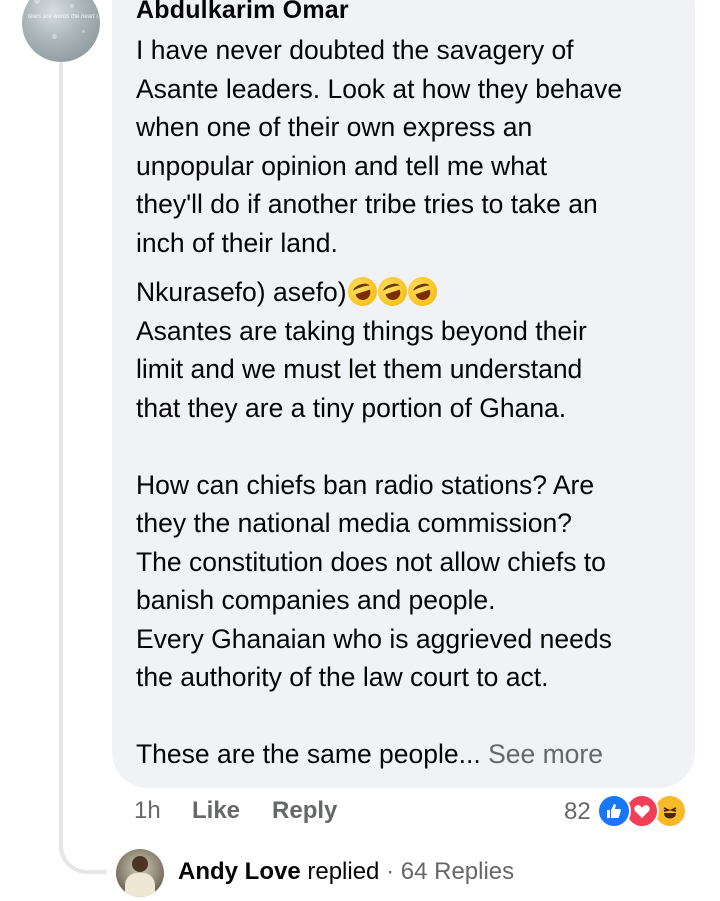 This screenshot has width=720, height=901. Describe the element at coordinates (577, 811) in the screenshot. I see `reaction-count: 82` at that location.